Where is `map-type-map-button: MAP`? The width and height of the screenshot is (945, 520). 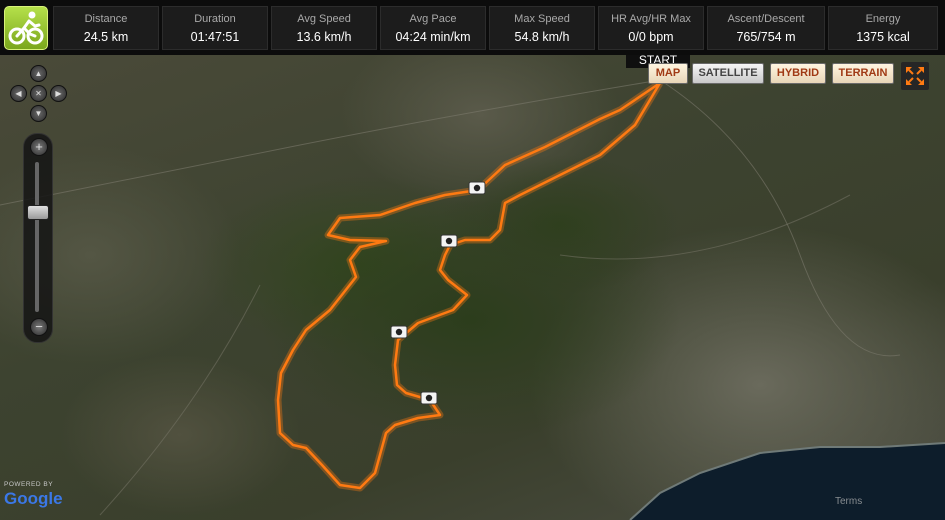 map-type-map-button: MAP is located at coordinates (668, 73).